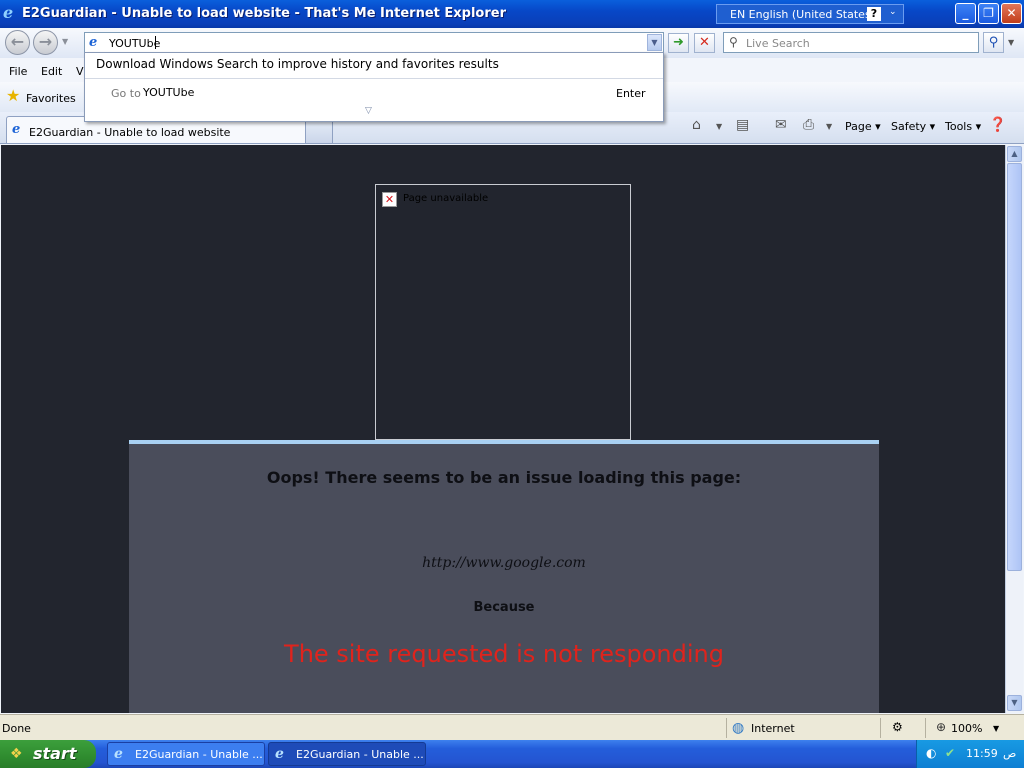  Describe the element at coordinates (1014, 367) in the screenshot. I see `scroll-thumb` at that location.